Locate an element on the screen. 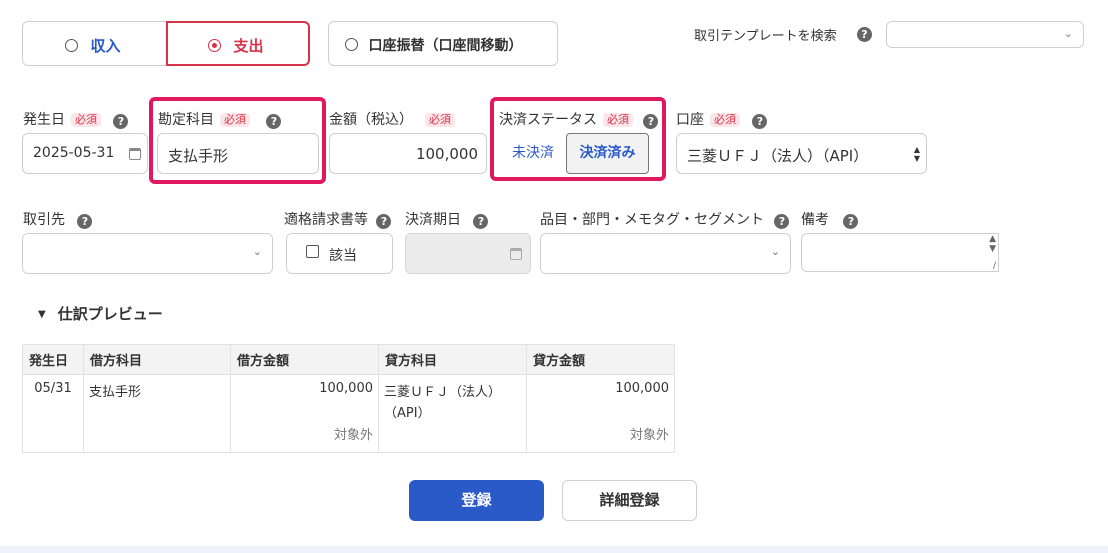 The width and height of the screenshot is (1108, 553). invoice-checkbox-box: 該当 is located at coordinates (339, 253).